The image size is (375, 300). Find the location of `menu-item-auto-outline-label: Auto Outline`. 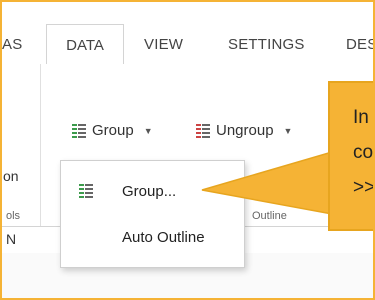

menu-item-auto-outline-label: Auto Outline is located at coordinates (163, 237).